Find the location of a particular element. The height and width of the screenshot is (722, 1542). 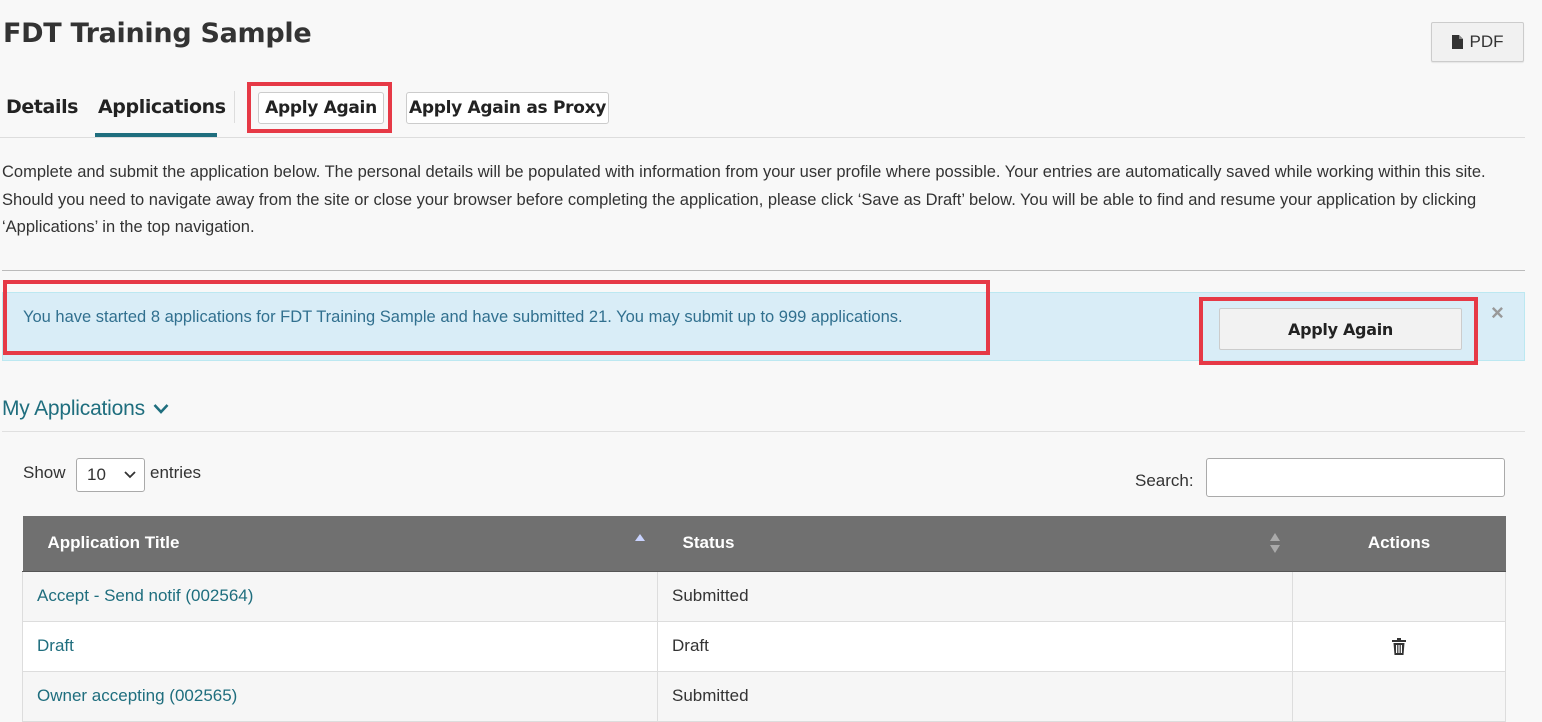

entries-value: 10 is located at coordinates (96, 474).